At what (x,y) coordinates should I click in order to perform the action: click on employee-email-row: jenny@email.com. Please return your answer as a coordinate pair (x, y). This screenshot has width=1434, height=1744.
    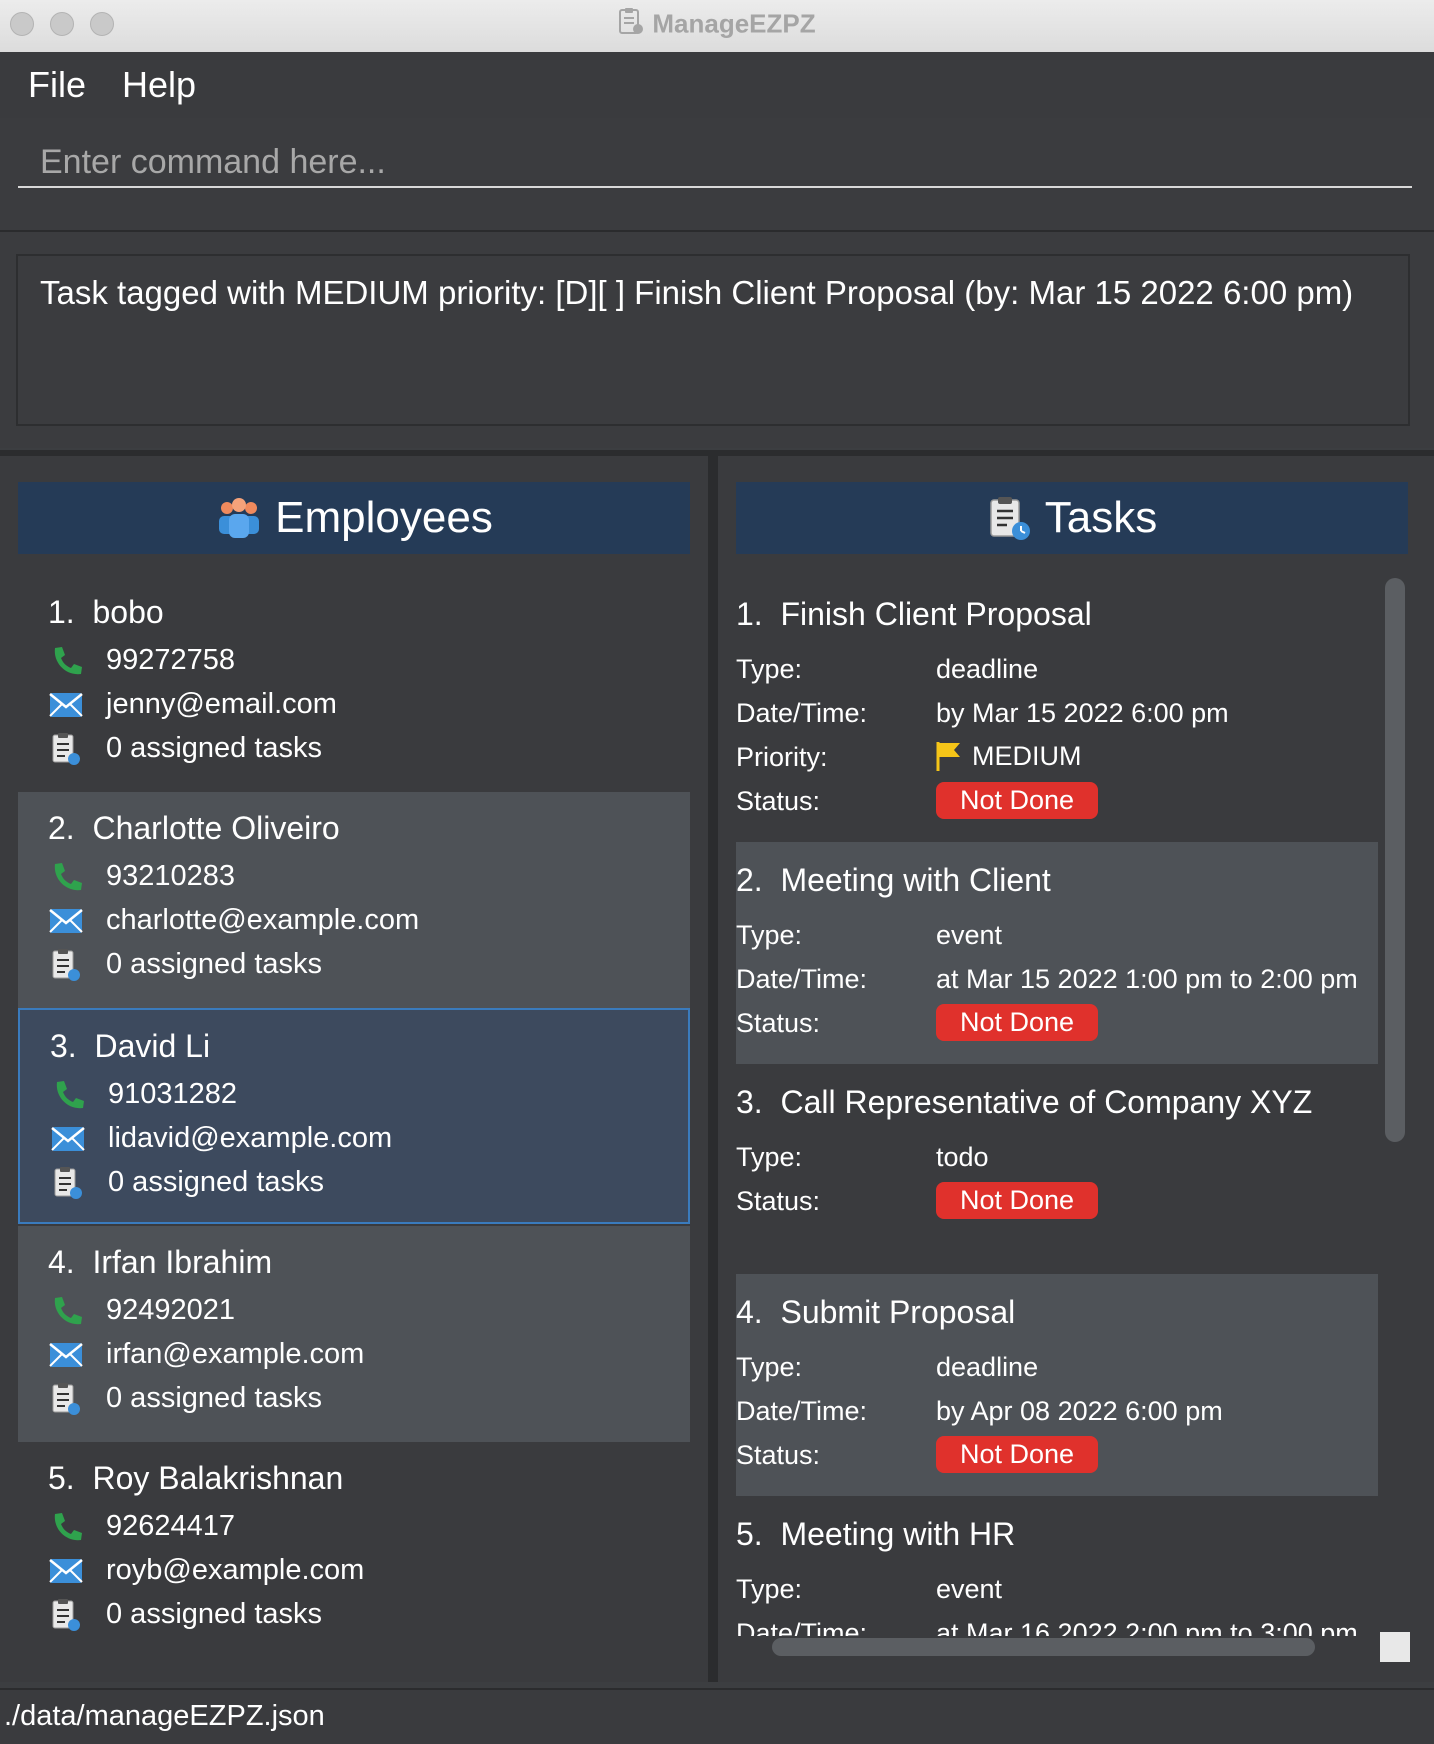
    Looking at the image, I should click on (192, 704).